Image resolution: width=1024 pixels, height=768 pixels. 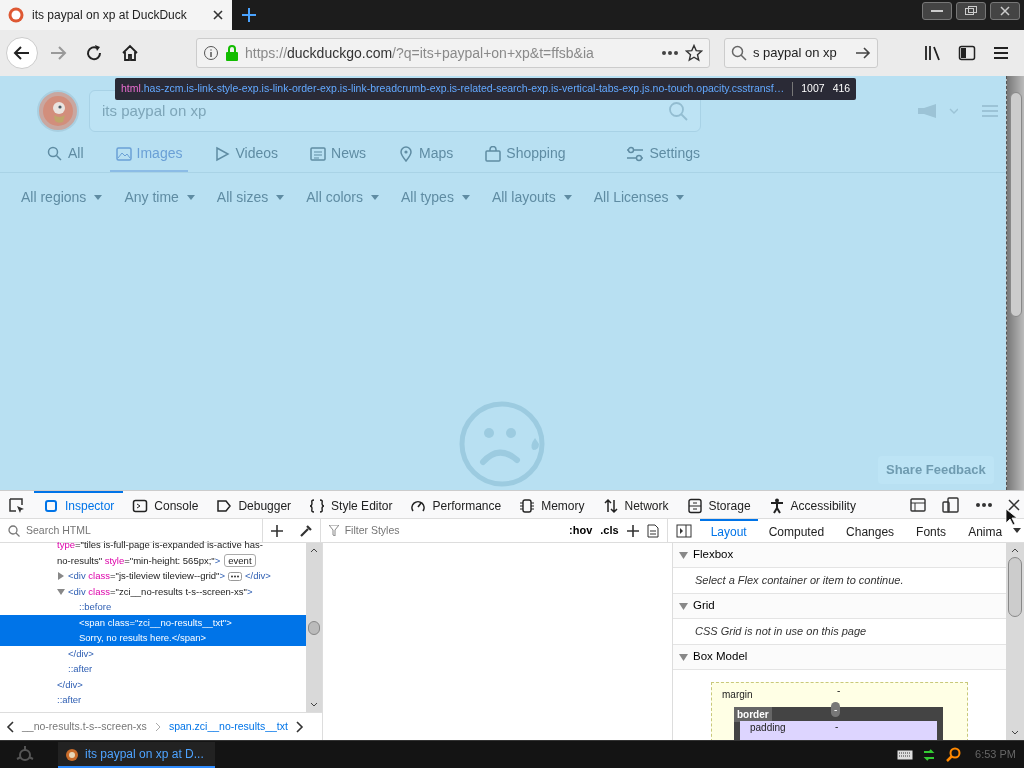 I want to click on responsive-icon, so click(x=951, y=504).